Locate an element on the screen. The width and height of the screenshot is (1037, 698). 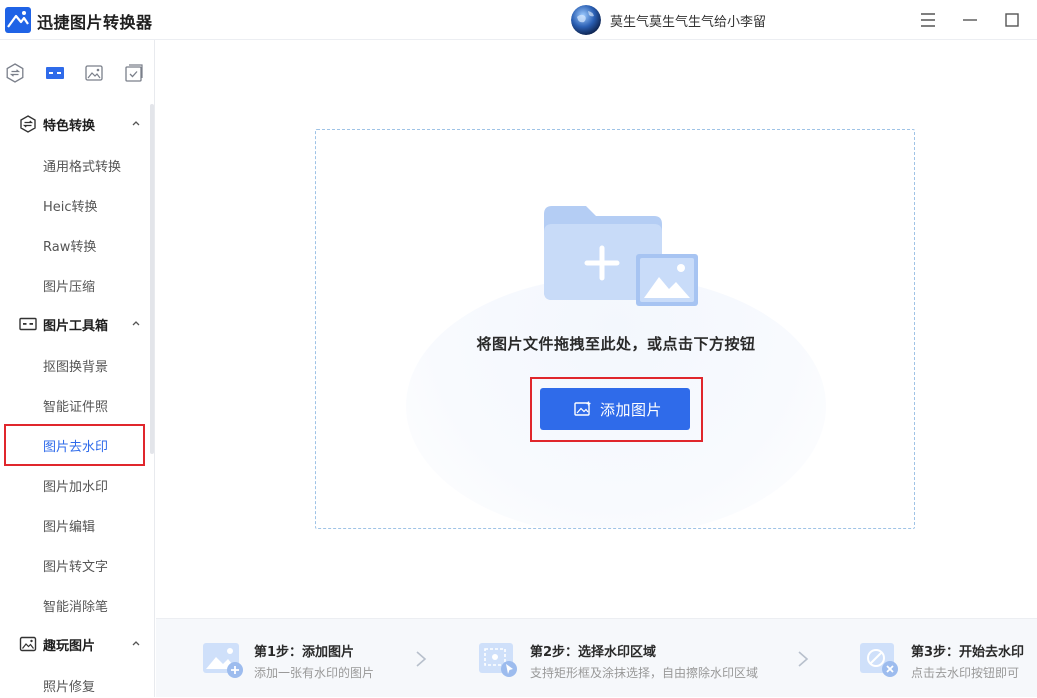
sidebar-item-label: 图片编辑 is located at coordinates (69, 527).